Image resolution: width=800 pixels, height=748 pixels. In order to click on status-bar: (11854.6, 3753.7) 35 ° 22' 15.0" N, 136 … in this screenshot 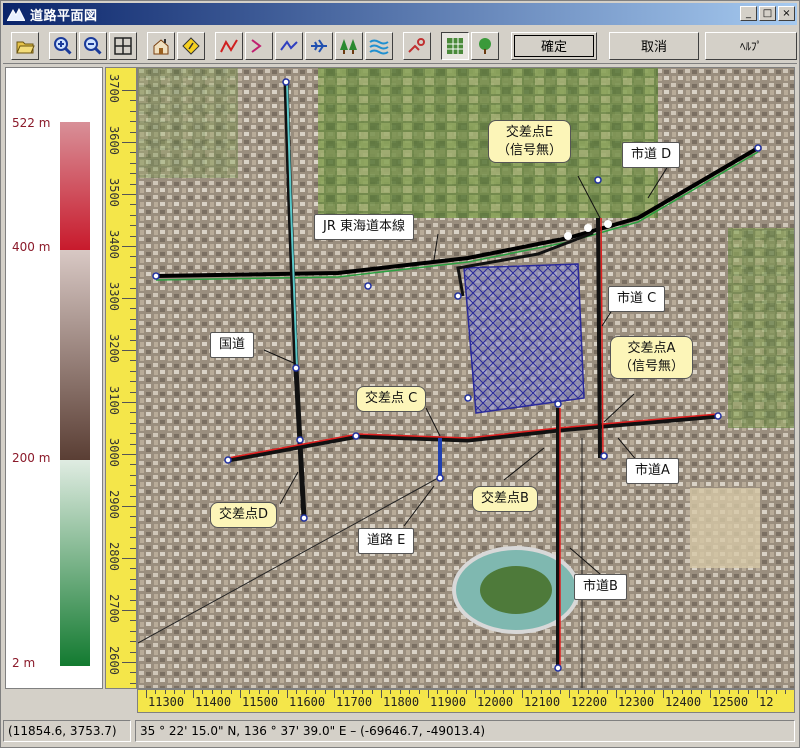, I will do `click(400, 731)`.